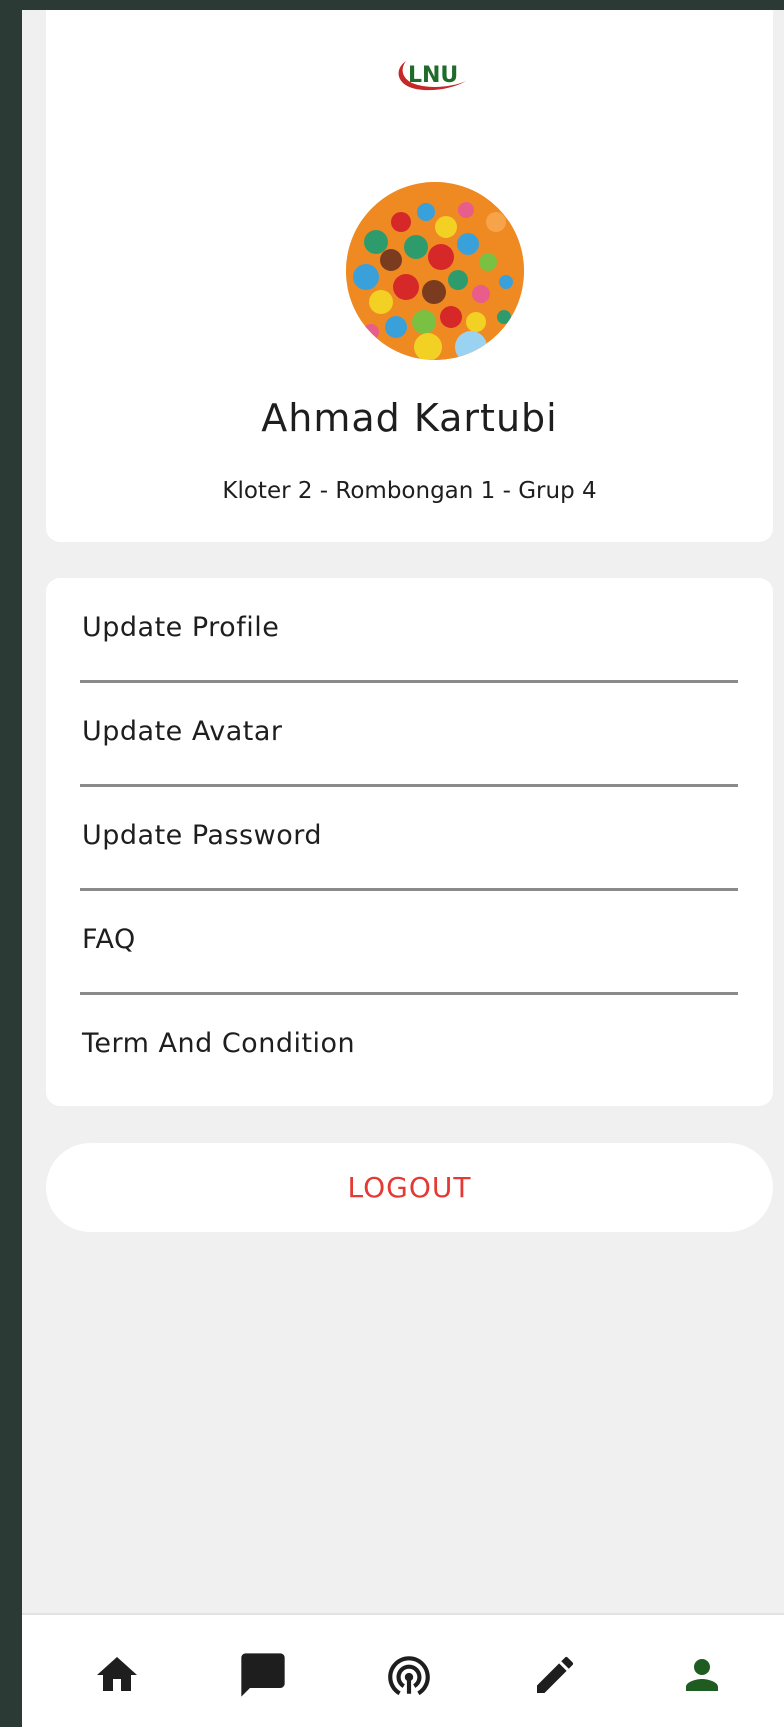 This screenshot has height=1727, width=784. Describe the element at coordinates (409, 1187) in the screenshot. I see `logout-button: LOGOUT` at that location.